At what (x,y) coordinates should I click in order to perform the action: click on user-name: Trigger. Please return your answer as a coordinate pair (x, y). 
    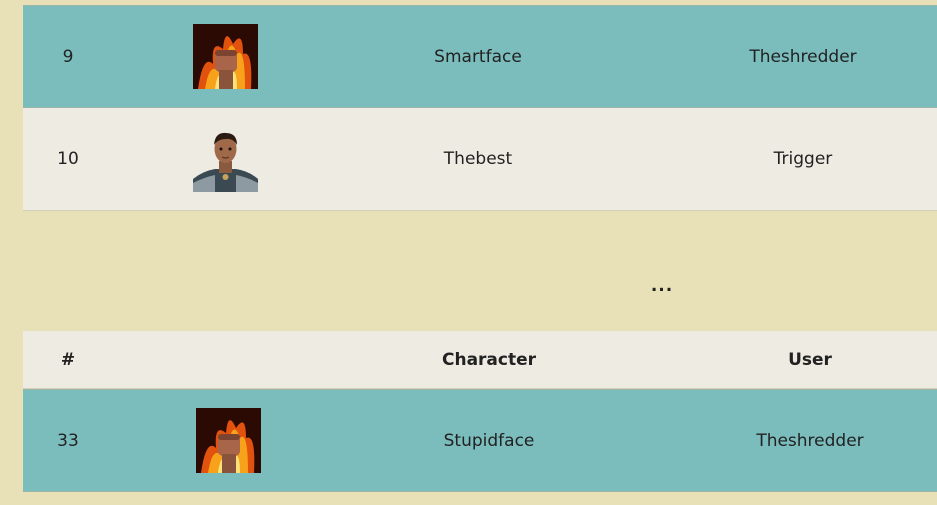
    Looking at the image, I should click on (803, 159).